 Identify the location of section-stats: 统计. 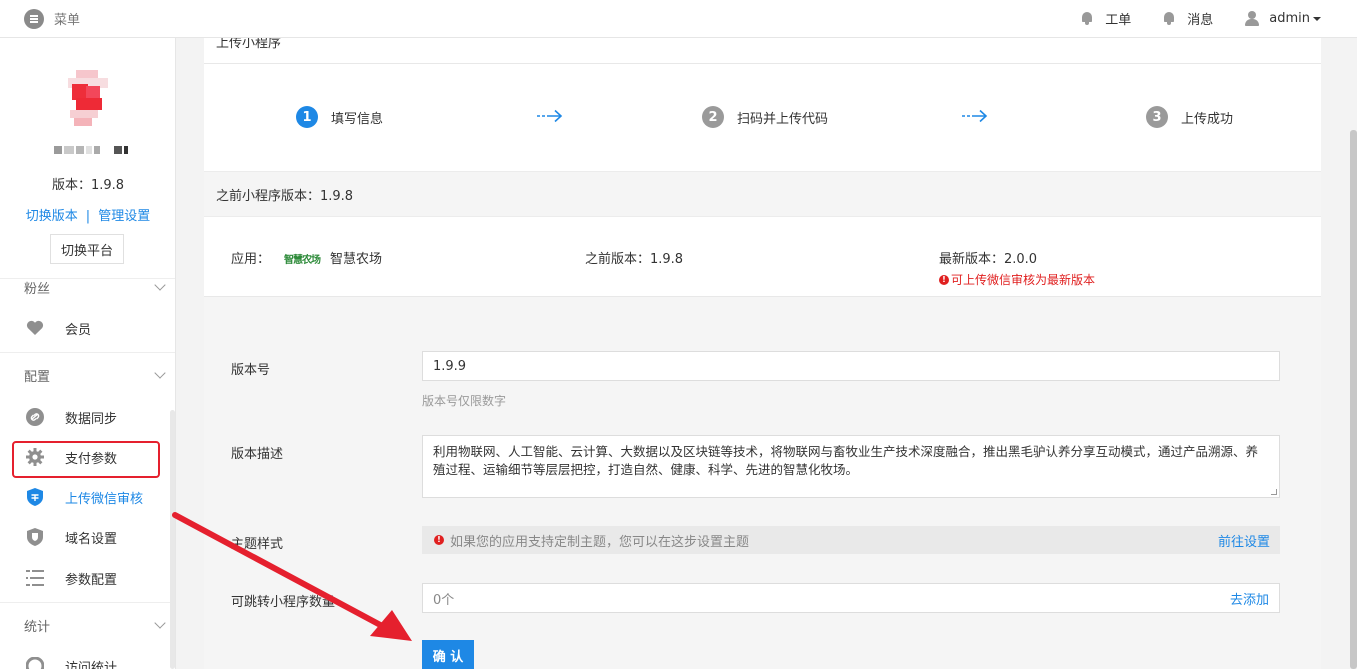
(87, 626).